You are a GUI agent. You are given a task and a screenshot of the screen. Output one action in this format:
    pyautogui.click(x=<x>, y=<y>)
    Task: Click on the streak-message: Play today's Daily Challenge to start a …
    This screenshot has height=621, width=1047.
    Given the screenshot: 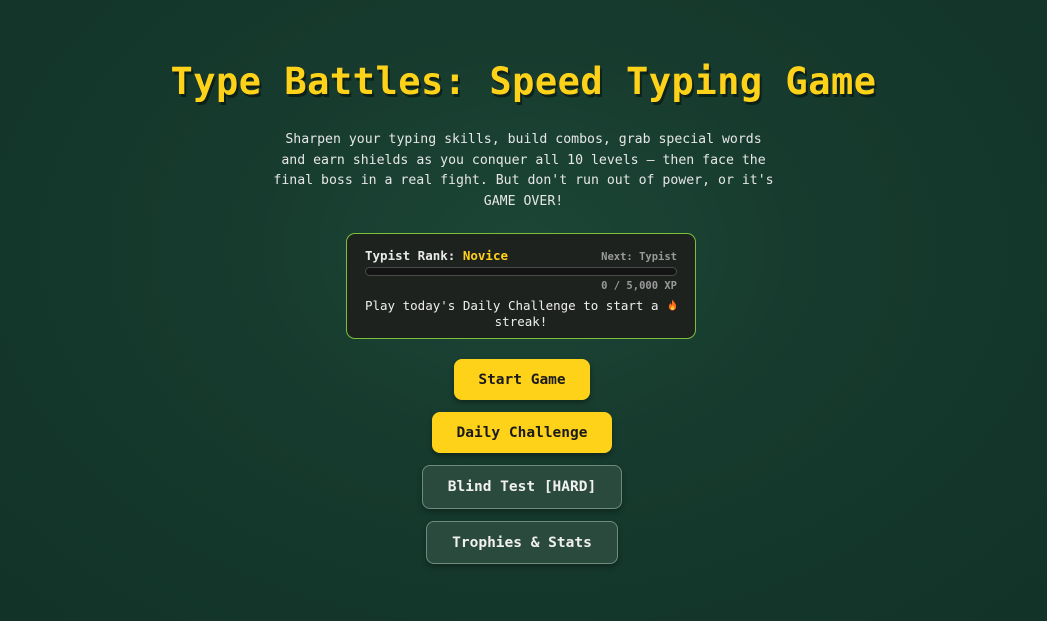 What is the action you would take?
    pyautogui.click(x=521, y=314)
    